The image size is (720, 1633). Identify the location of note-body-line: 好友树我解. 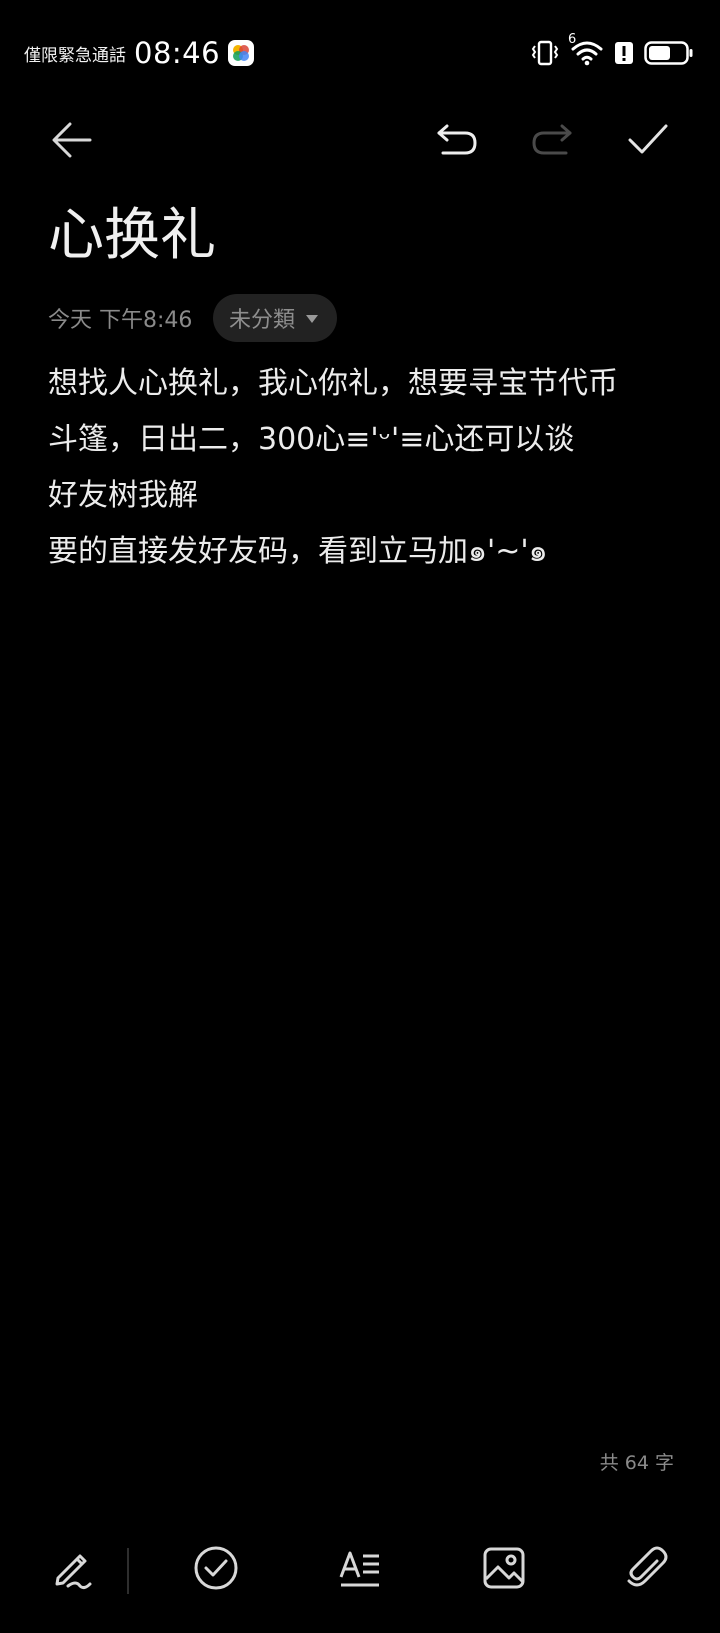
(123, 495).